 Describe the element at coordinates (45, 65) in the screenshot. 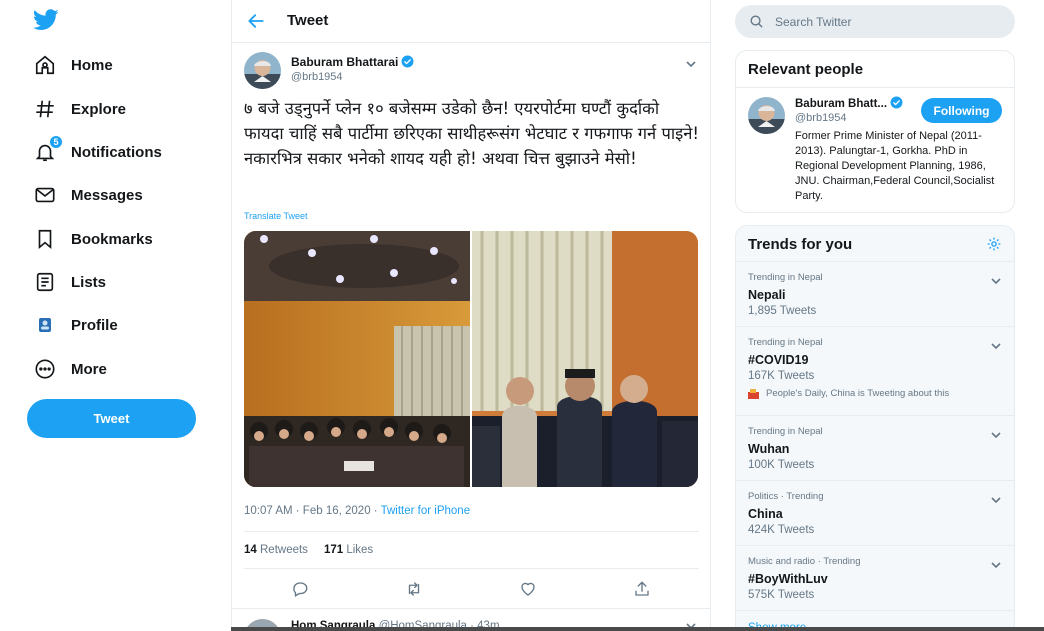

I see `home-icon` at that location.